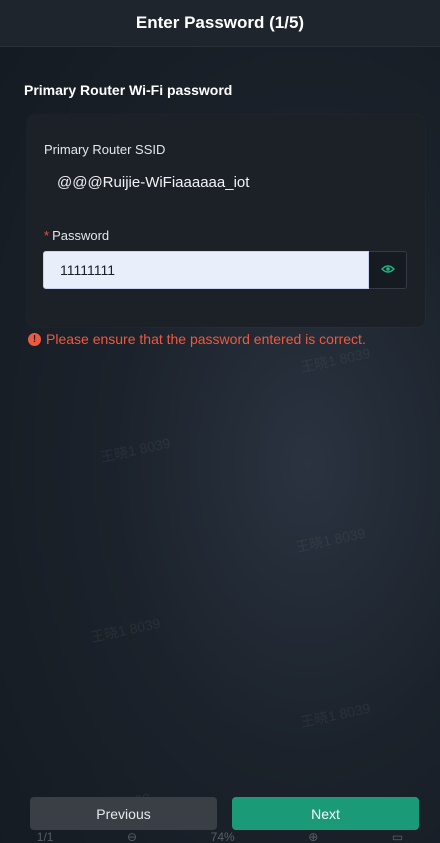  What do you see at coordinates (128, 90) in the screenshot?
I see `section-title: Primary Router Wi-Fi password` at bounding box center [128, 90].